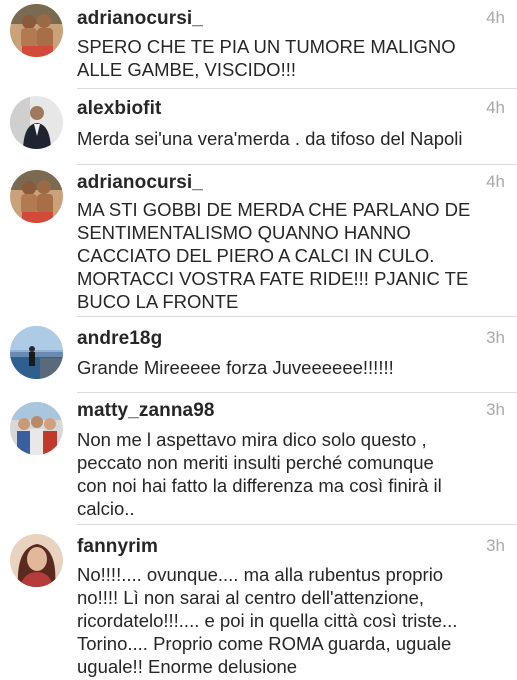  I want to click on comment-username: alexbiofit, so click(119, 109).